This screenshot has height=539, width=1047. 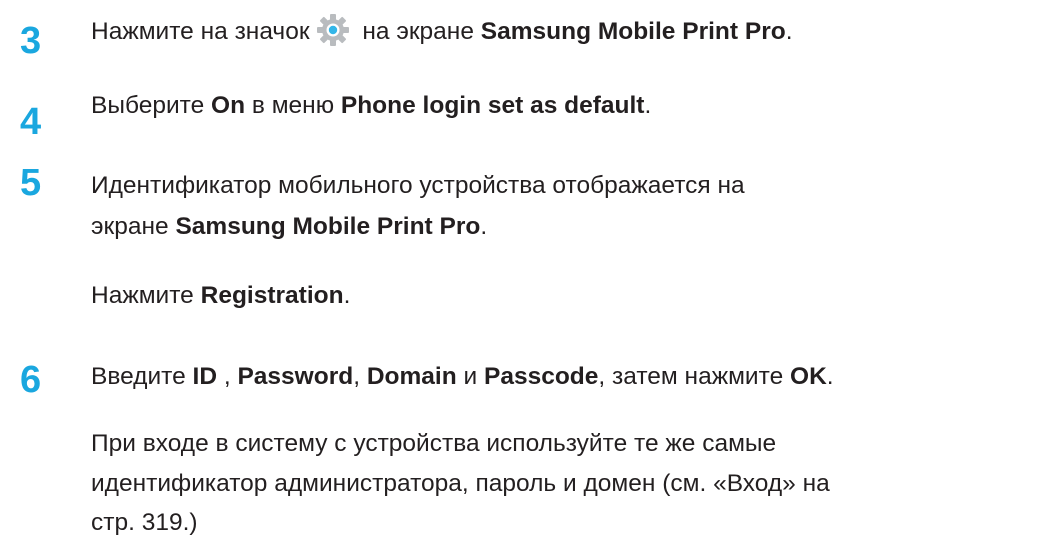 What do you see at coordinates (411, 376) in the screenshot?
I see `domain-label: Domain` at bounding box center [411, 376].